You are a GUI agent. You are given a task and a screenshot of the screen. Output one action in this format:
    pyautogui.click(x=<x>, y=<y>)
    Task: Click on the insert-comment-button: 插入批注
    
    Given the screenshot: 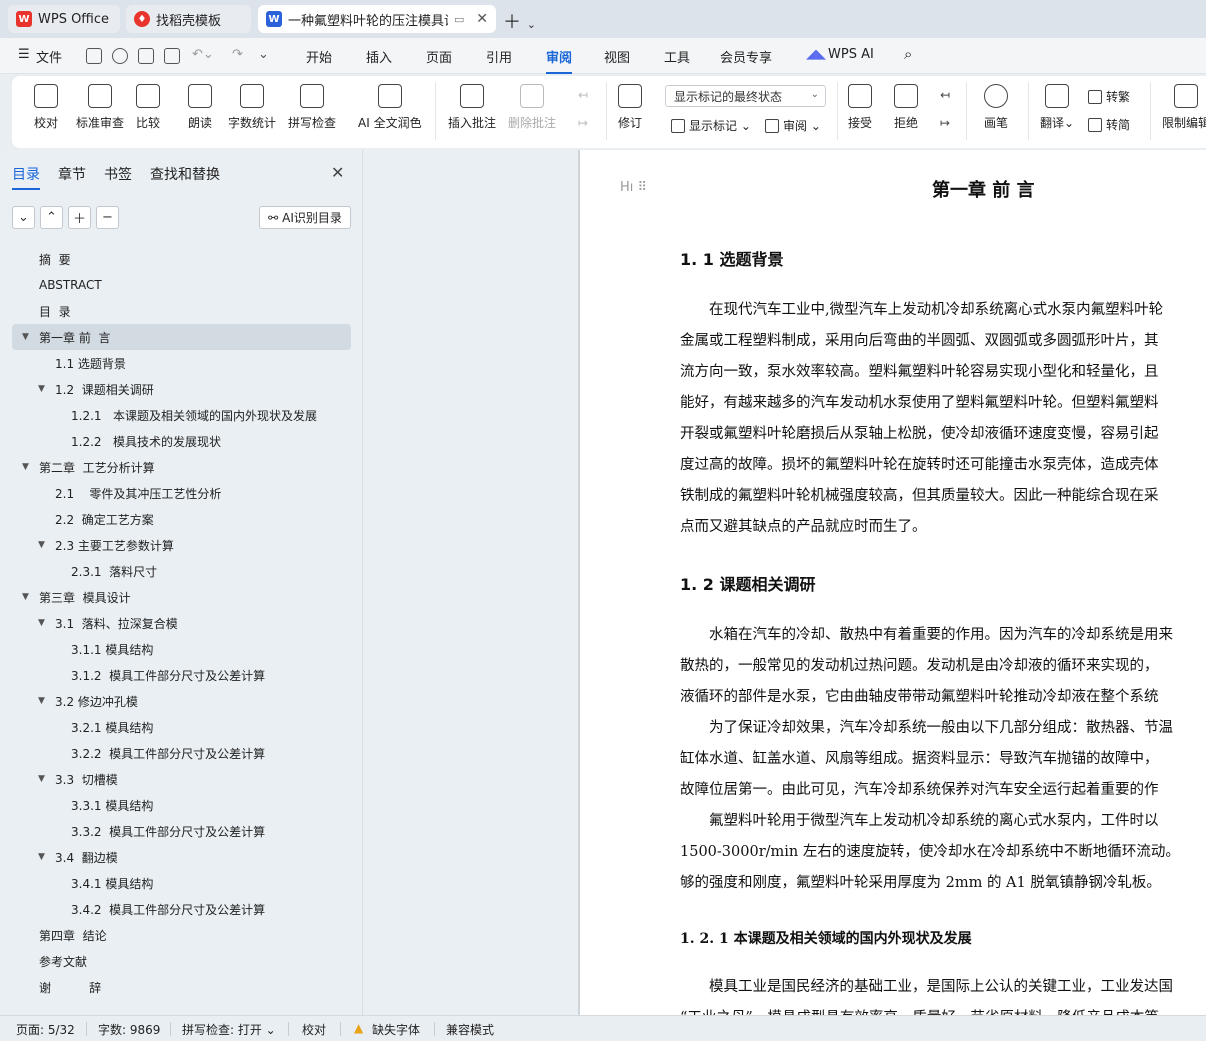 What is the action you would take?
    pyautogui.click(x=472, y=107)
    